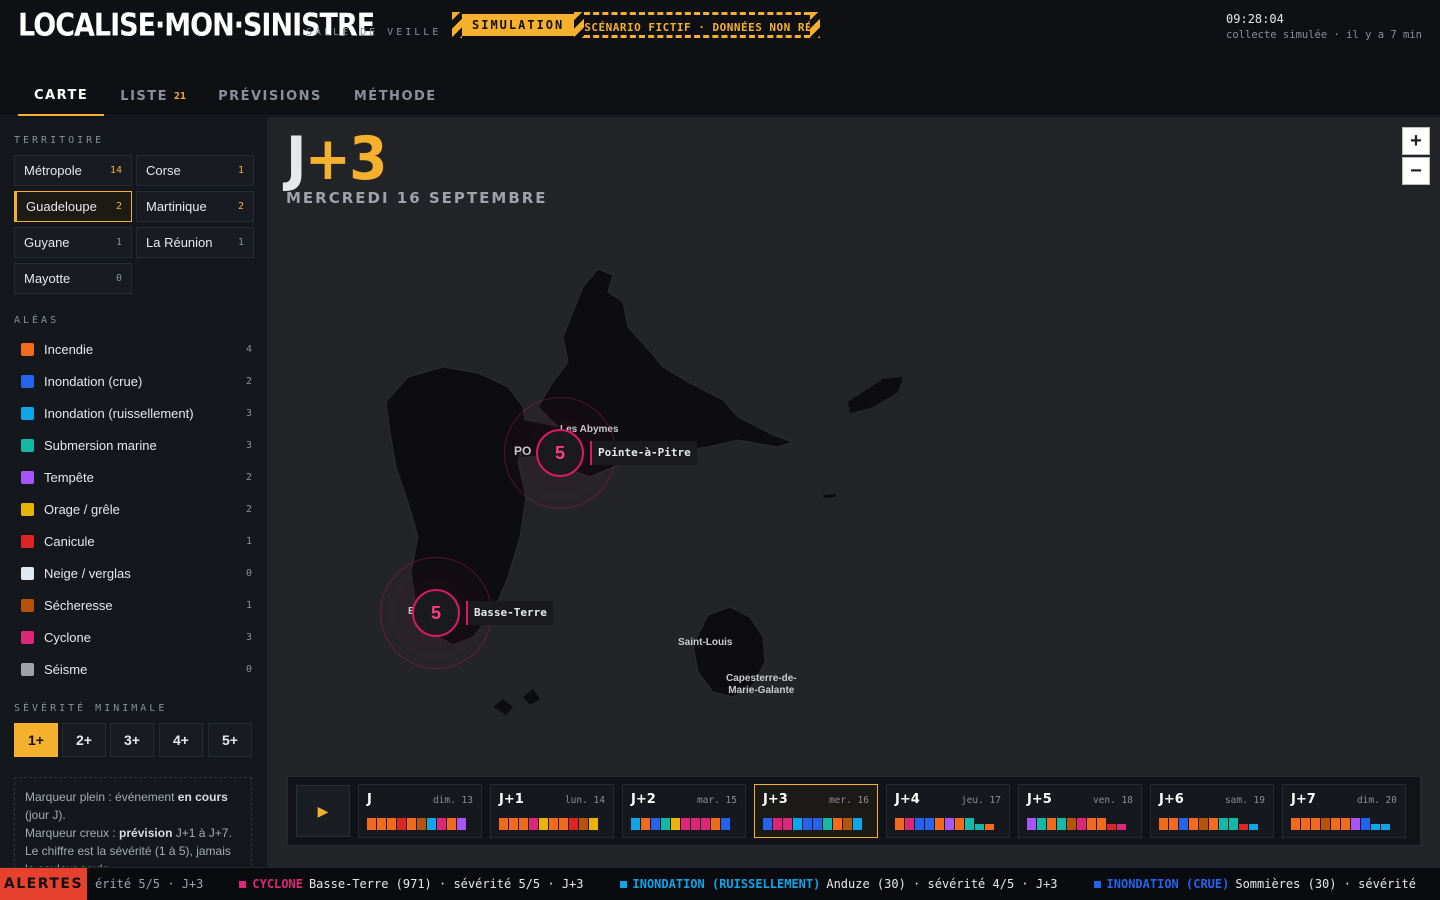 Image resolution: width=1440 pixels, height=900 pixels. What do you see at coordinates (133, 477) in the screenshot?
I see `alea-tempete: Tempête 2` at bounding box center [133, 477].